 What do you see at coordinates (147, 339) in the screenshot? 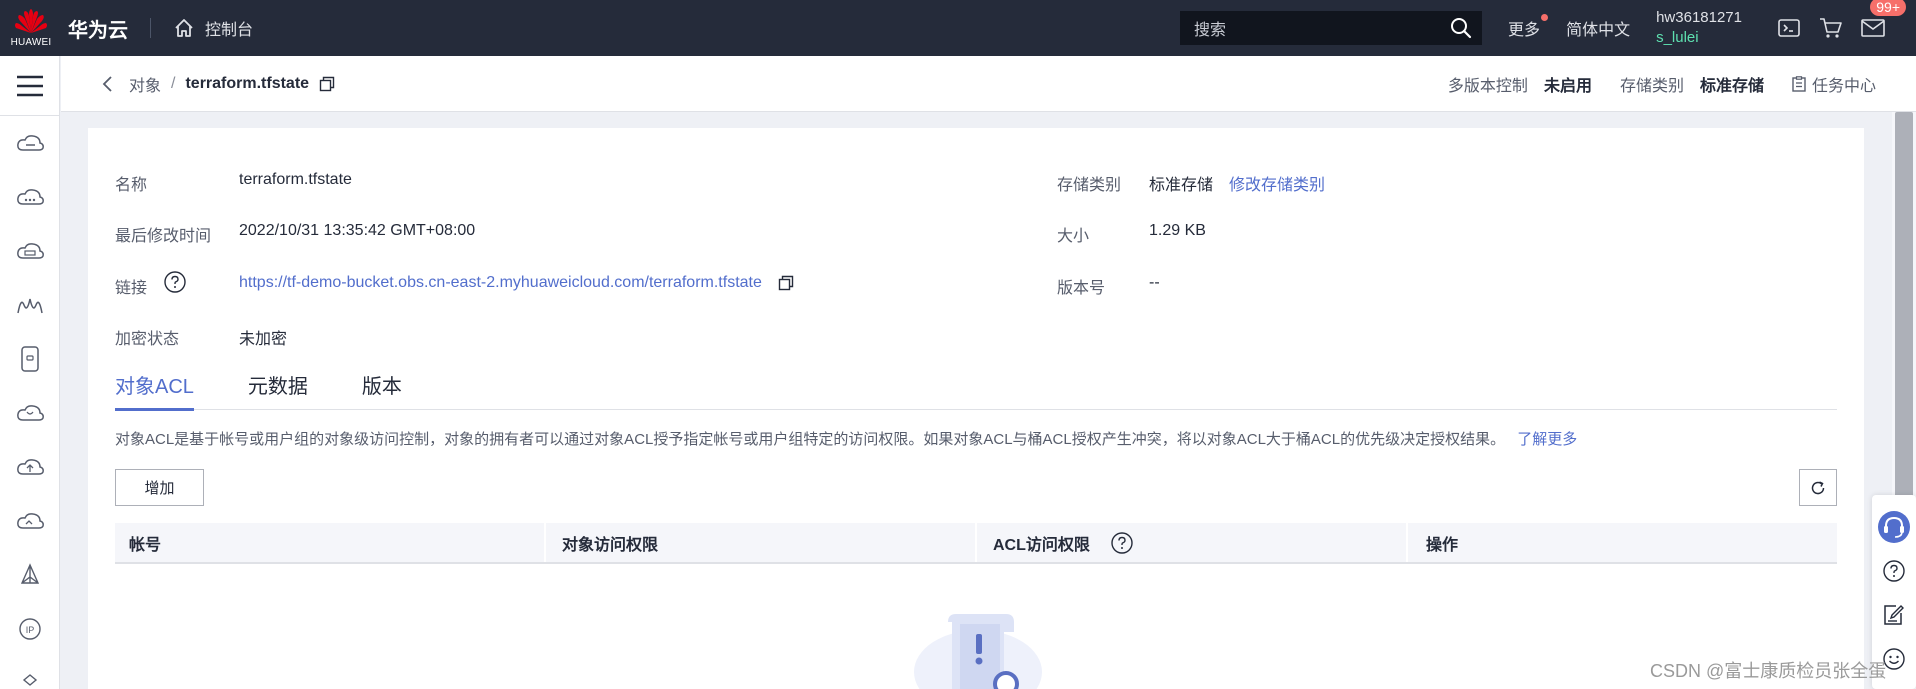
I see `encryption-label: 加密状态` at bounding box center [147, 339].